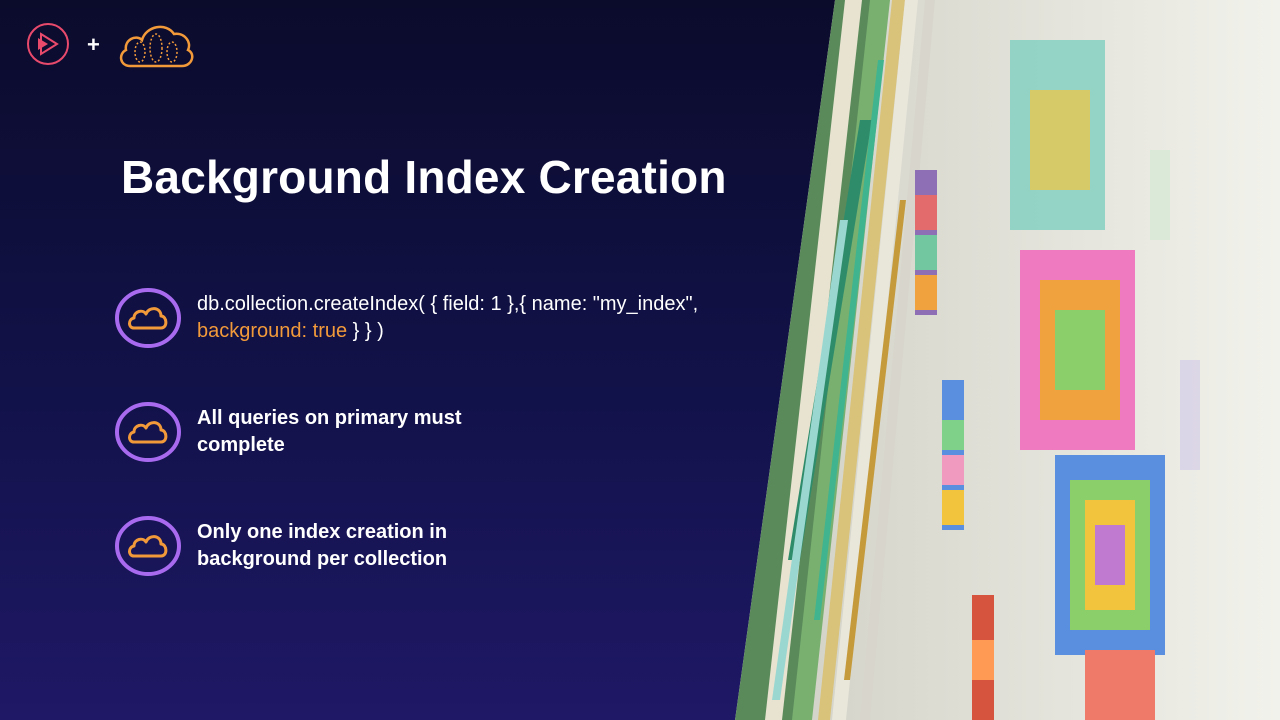 This screenshot has height=720, width=1280. What do you see at coordinates (156, 46) in the screenshot?
I see `cloud-icon` at bounding box center [156, 46].